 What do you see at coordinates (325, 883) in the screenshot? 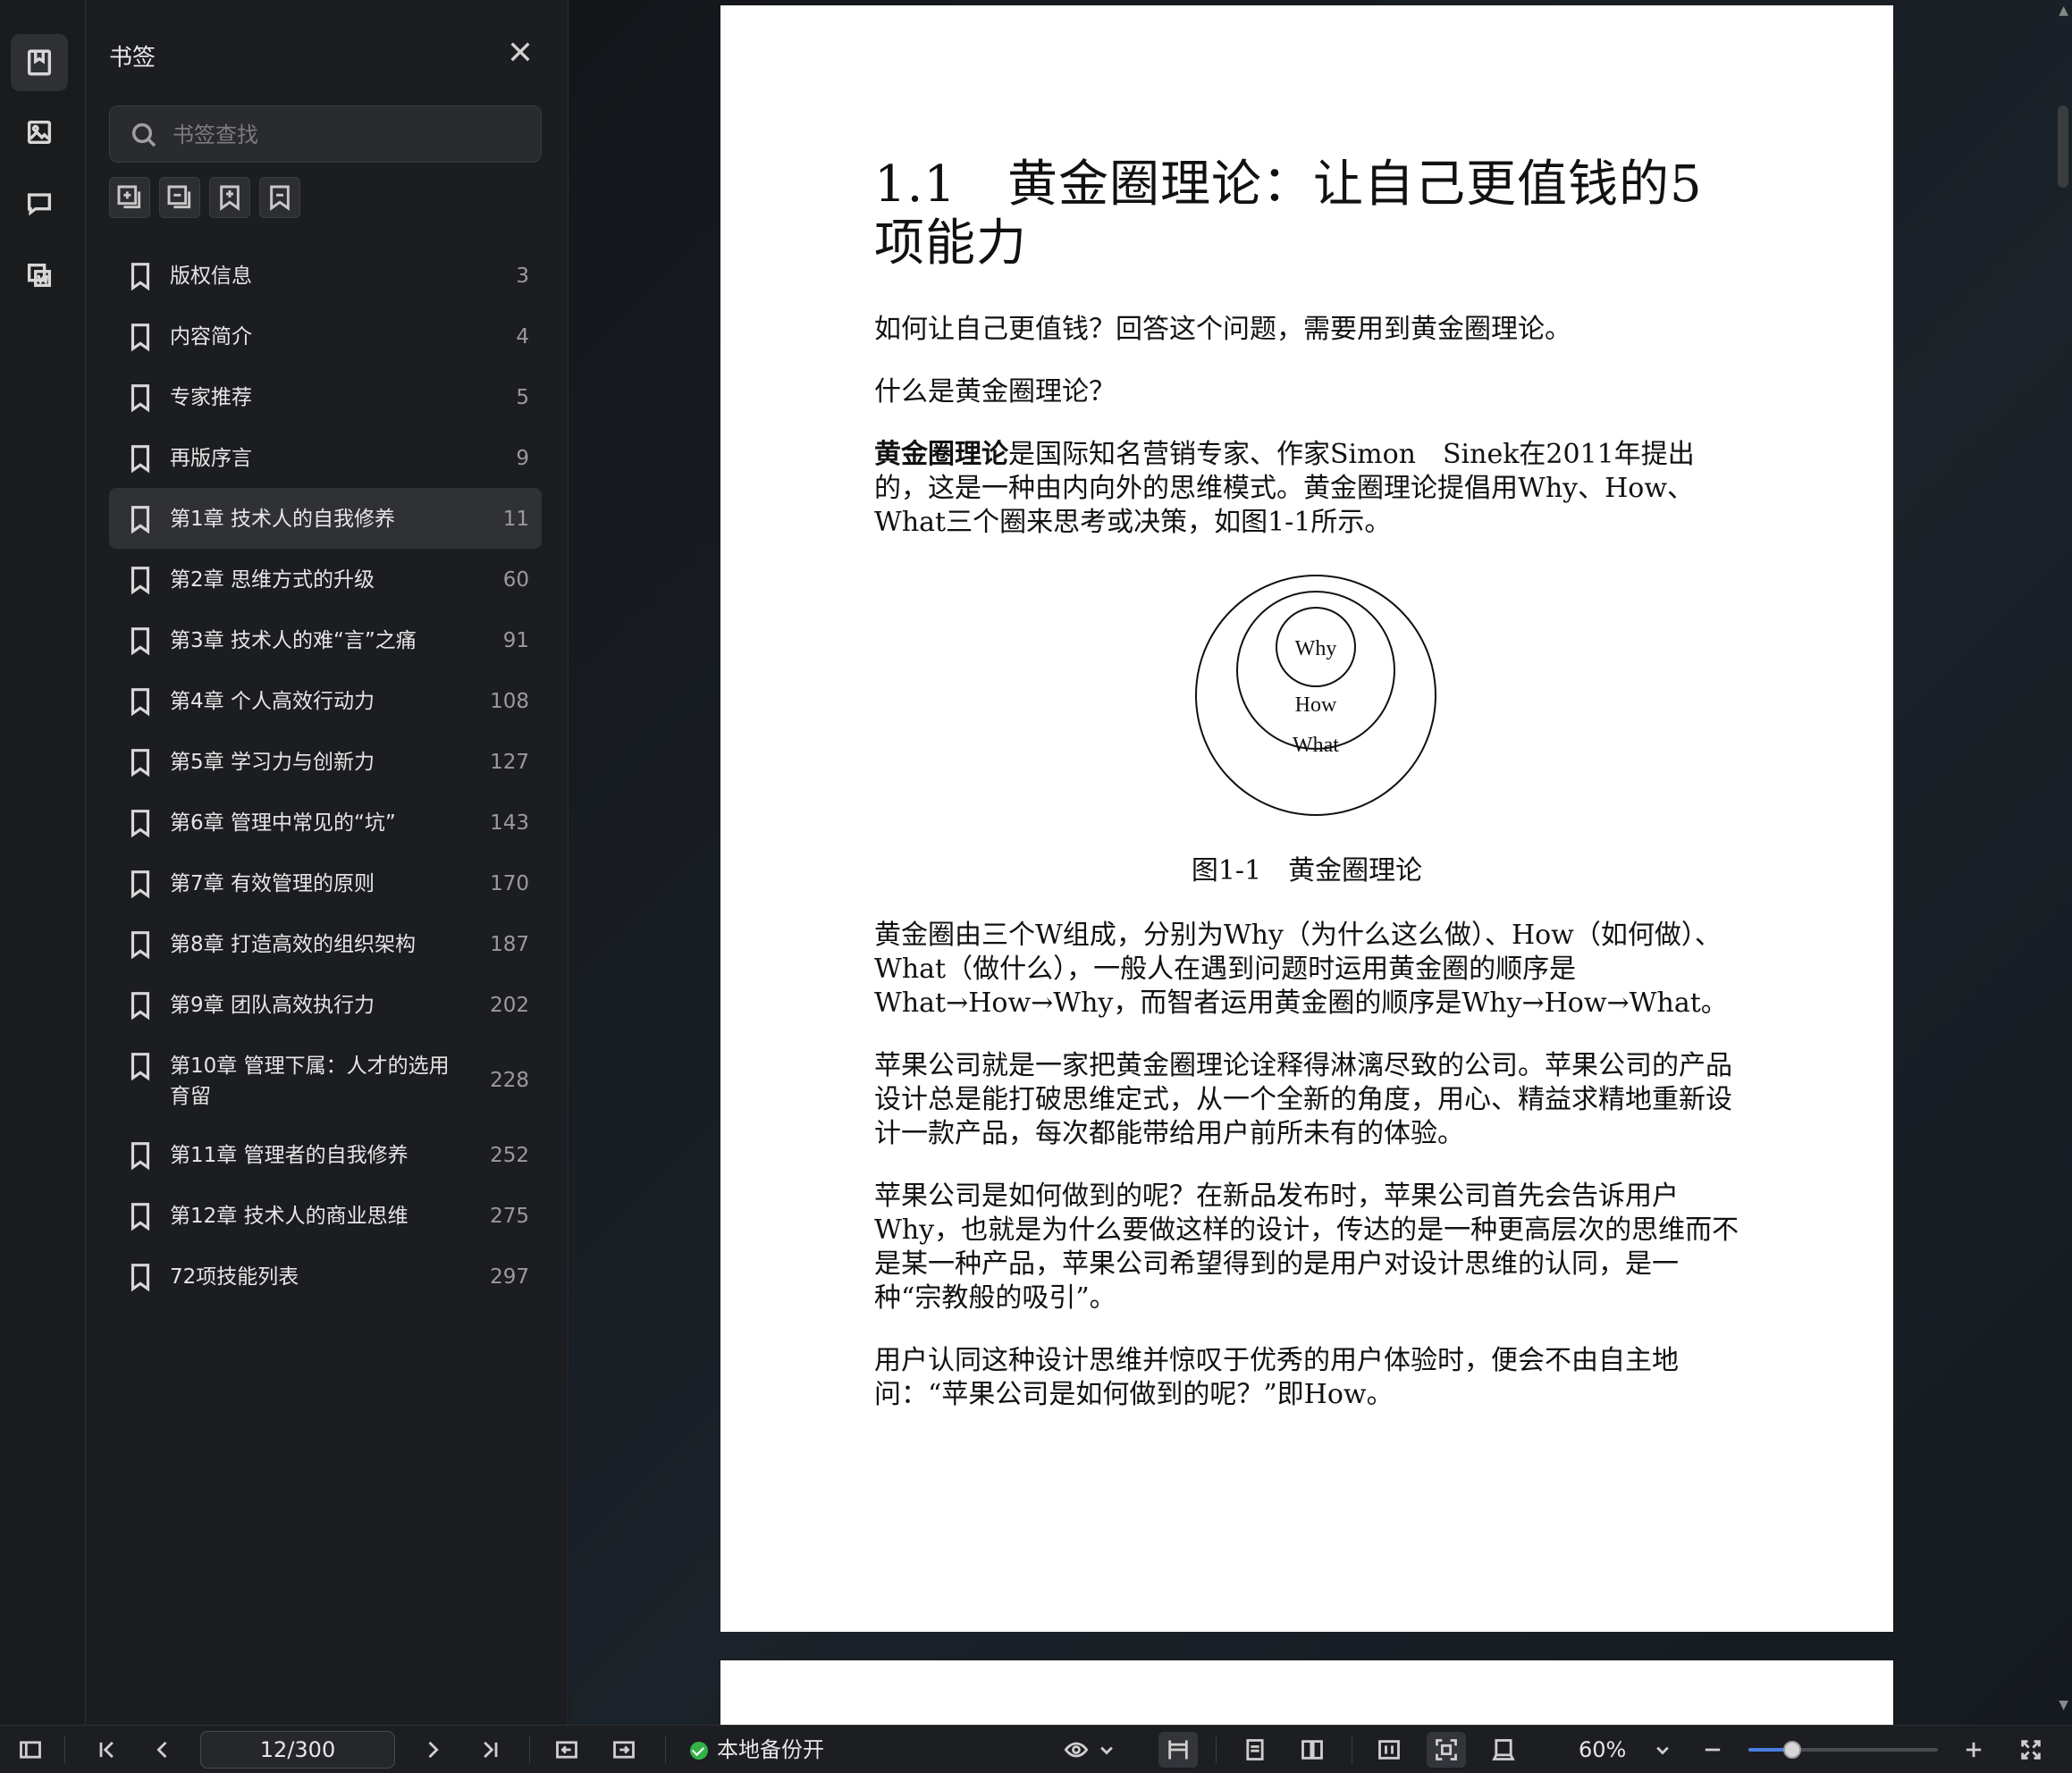
I see `bookmark-item: 第7章 有效管理的原则 170` at bounding box center [325, 883].